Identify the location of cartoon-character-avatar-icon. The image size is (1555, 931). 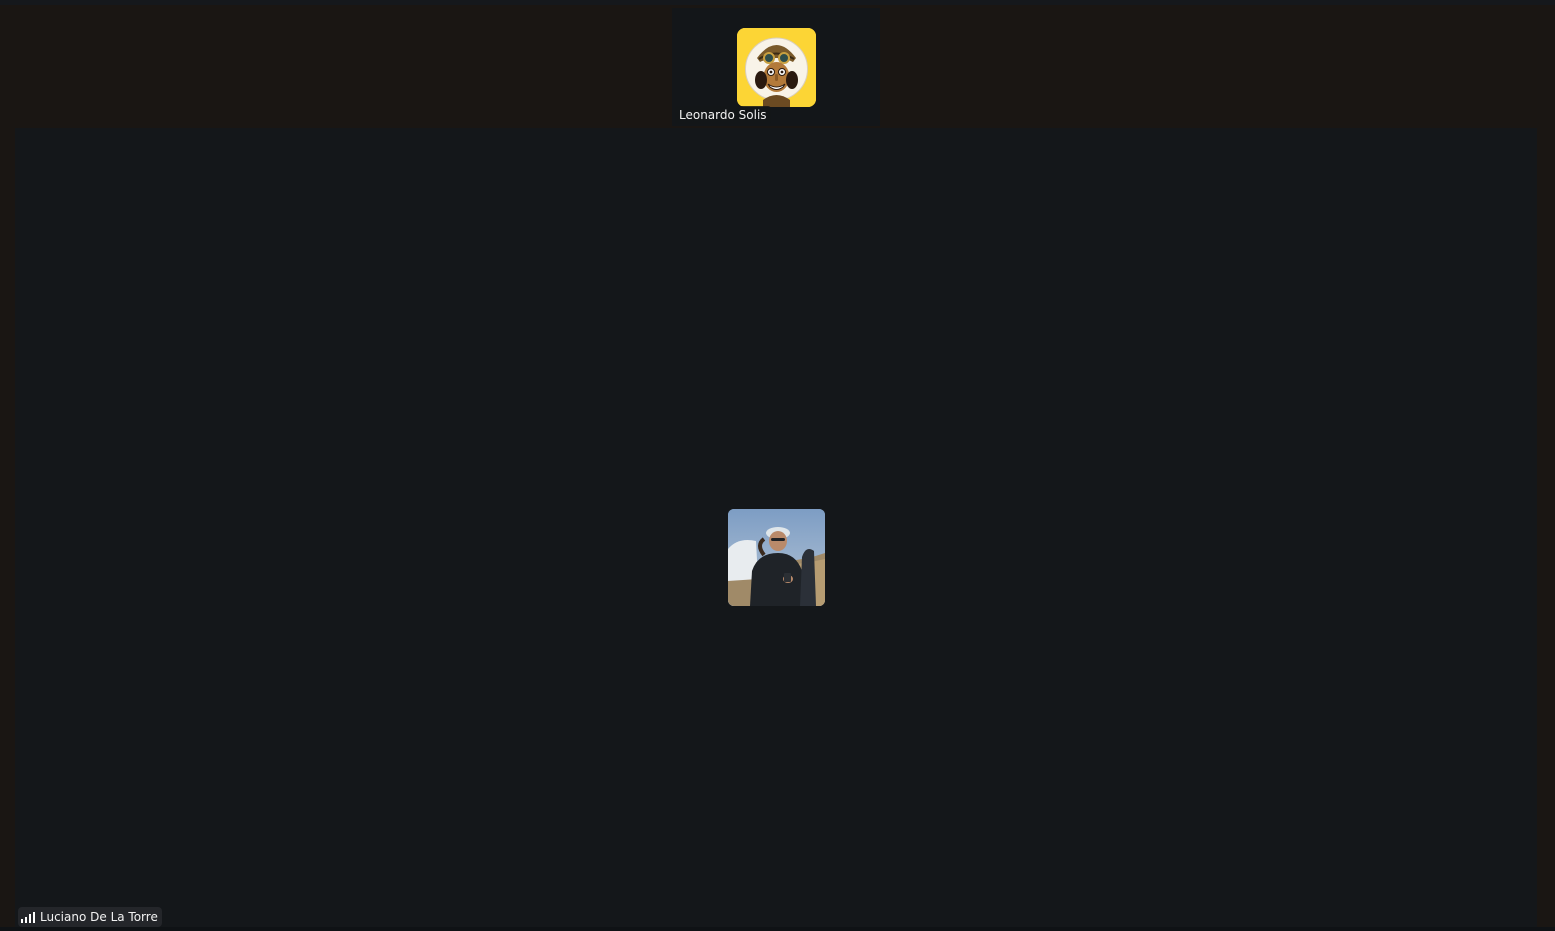
(776, 67).